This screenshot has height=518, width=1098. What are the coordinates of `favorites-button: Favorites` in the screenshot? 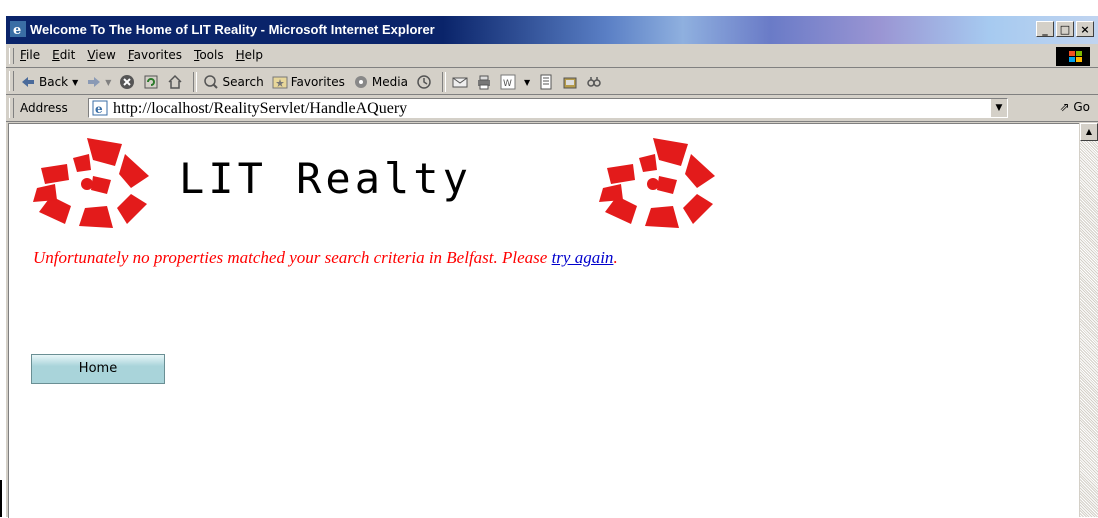 It's located at (308, 82).